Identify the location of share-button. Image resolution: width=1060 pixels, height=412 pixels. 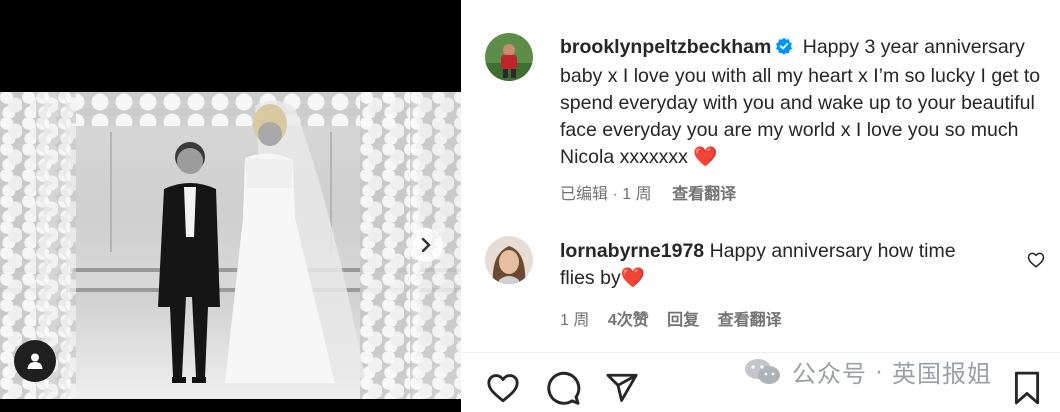
(622, 388).